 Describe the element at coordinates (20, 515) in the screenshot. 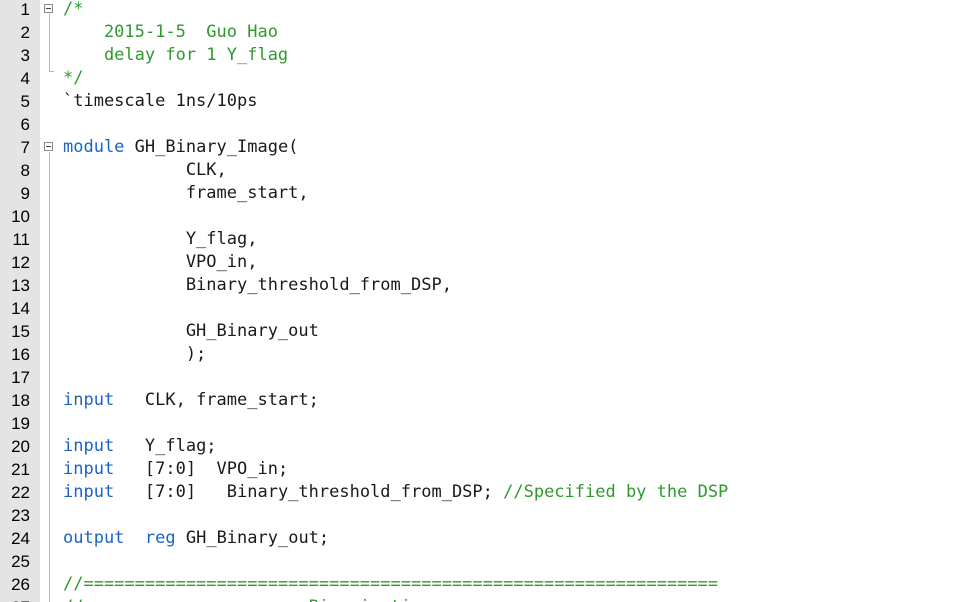

I see `line-number: 23` at that location.